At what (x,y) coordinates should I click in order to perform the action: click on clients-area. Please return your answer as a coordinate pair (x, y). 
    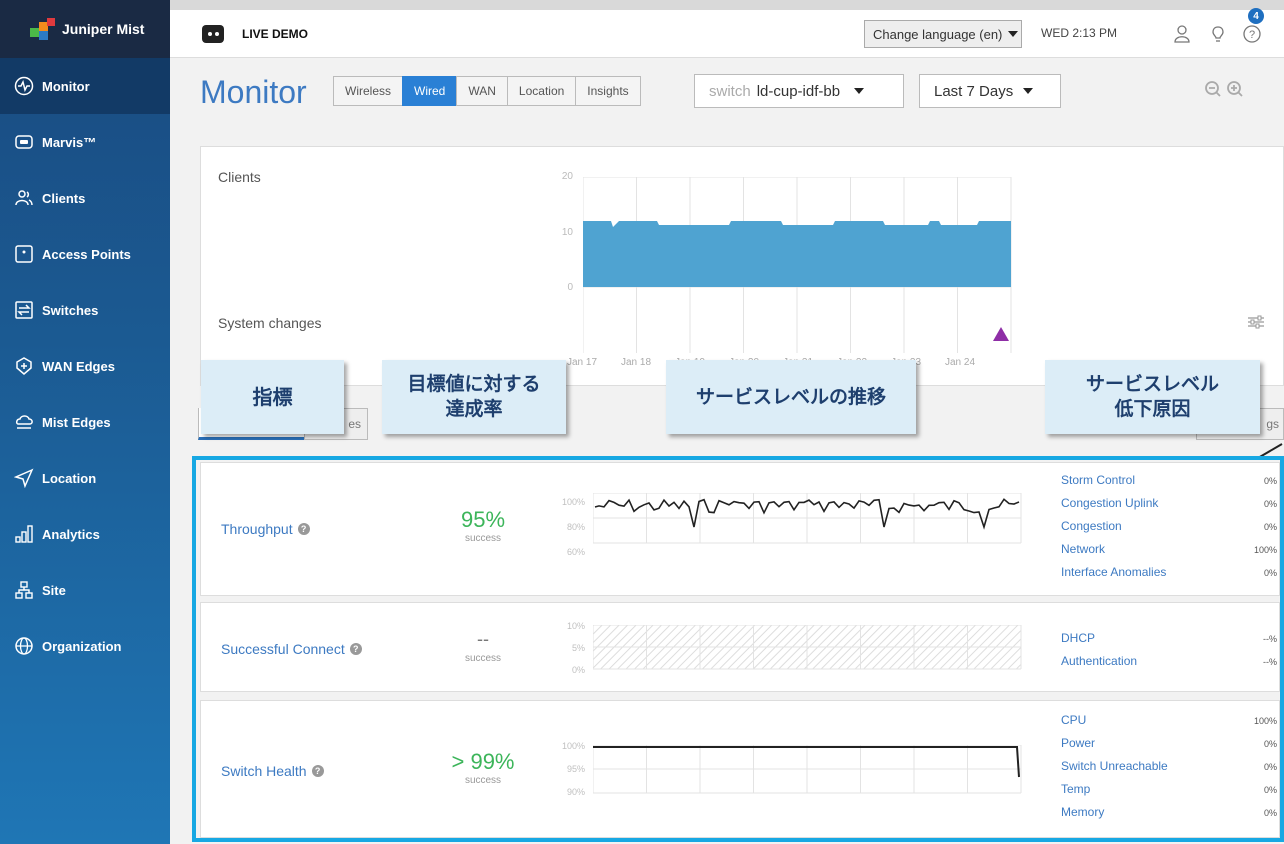
    Looking at the image, I should click on (797, 254).